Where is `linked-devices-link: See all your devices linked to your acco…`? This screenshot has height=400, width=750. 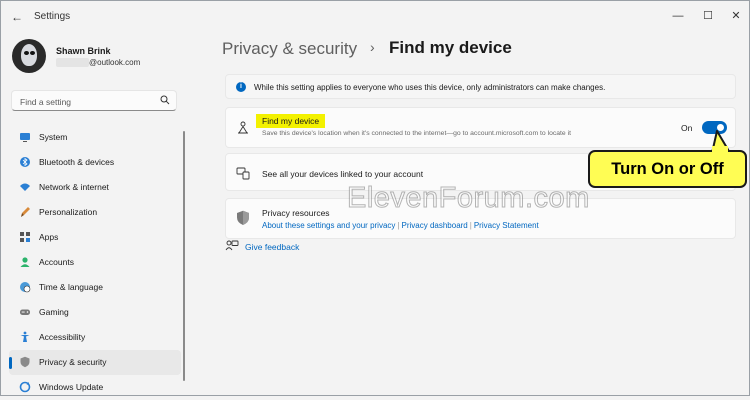 linked-devices-link: See all your devices linked to your acco… is located at coordinates (342, 174).